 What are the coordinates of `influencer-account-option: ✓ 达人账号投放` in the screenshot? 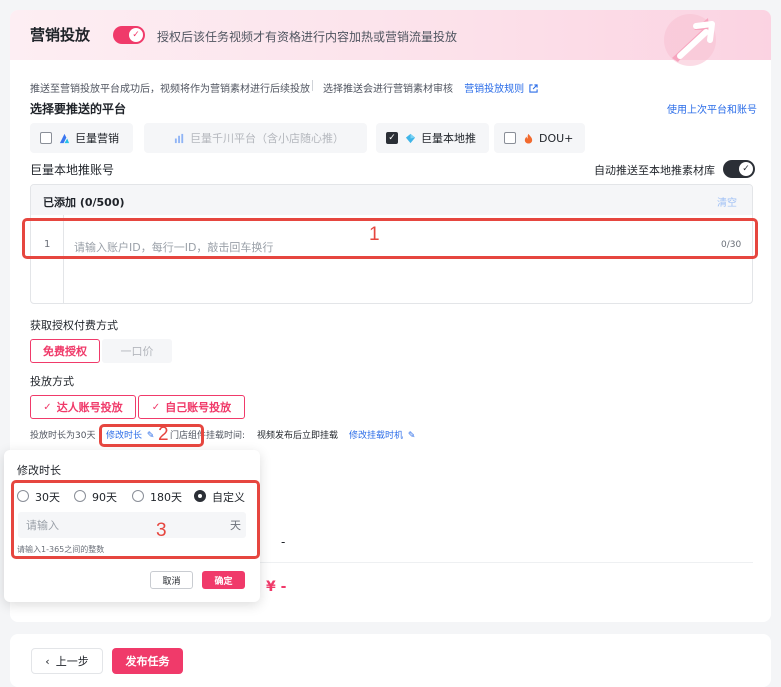 It's located at (83, 407).